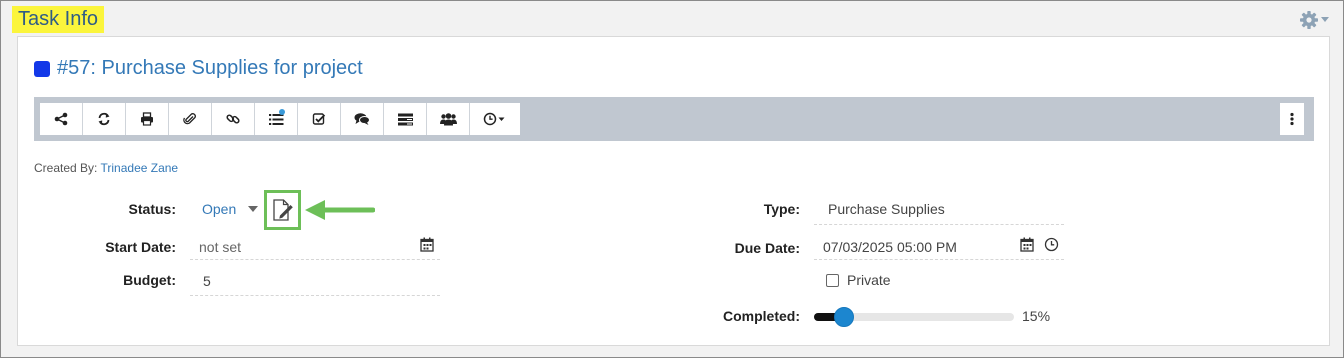  I want to click on checkbox-icon, so click(319, 119).